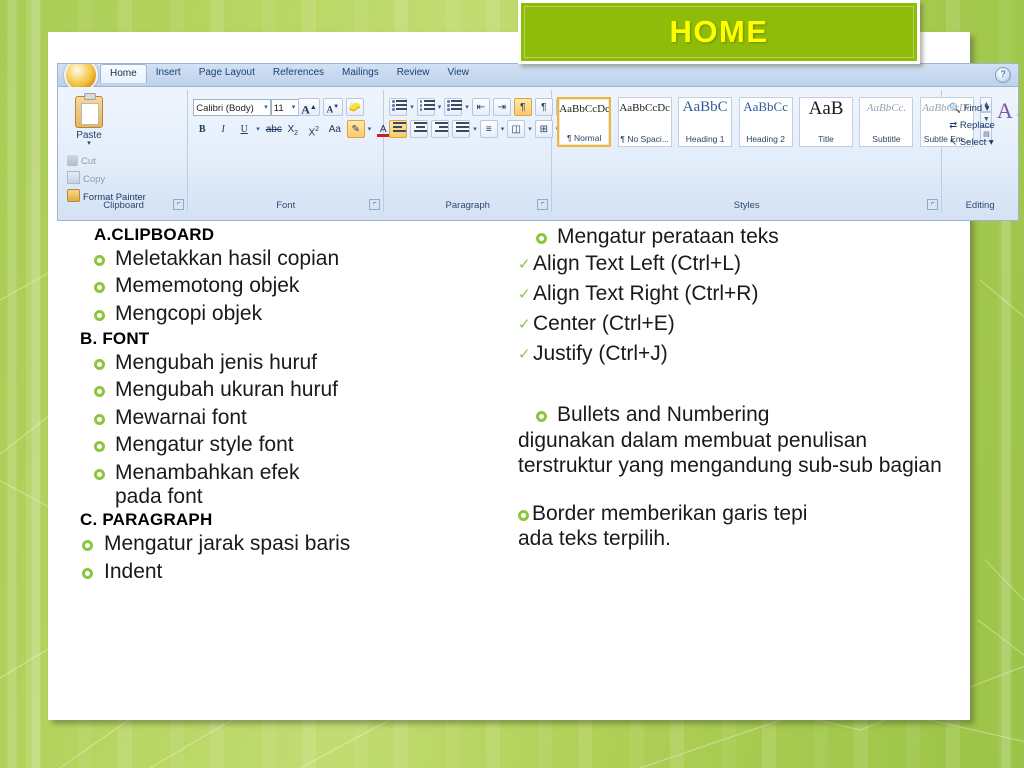  Describe the element at coordinates (705, 107) in the screenshot. I see `style-preview: AaBbC` at that location.